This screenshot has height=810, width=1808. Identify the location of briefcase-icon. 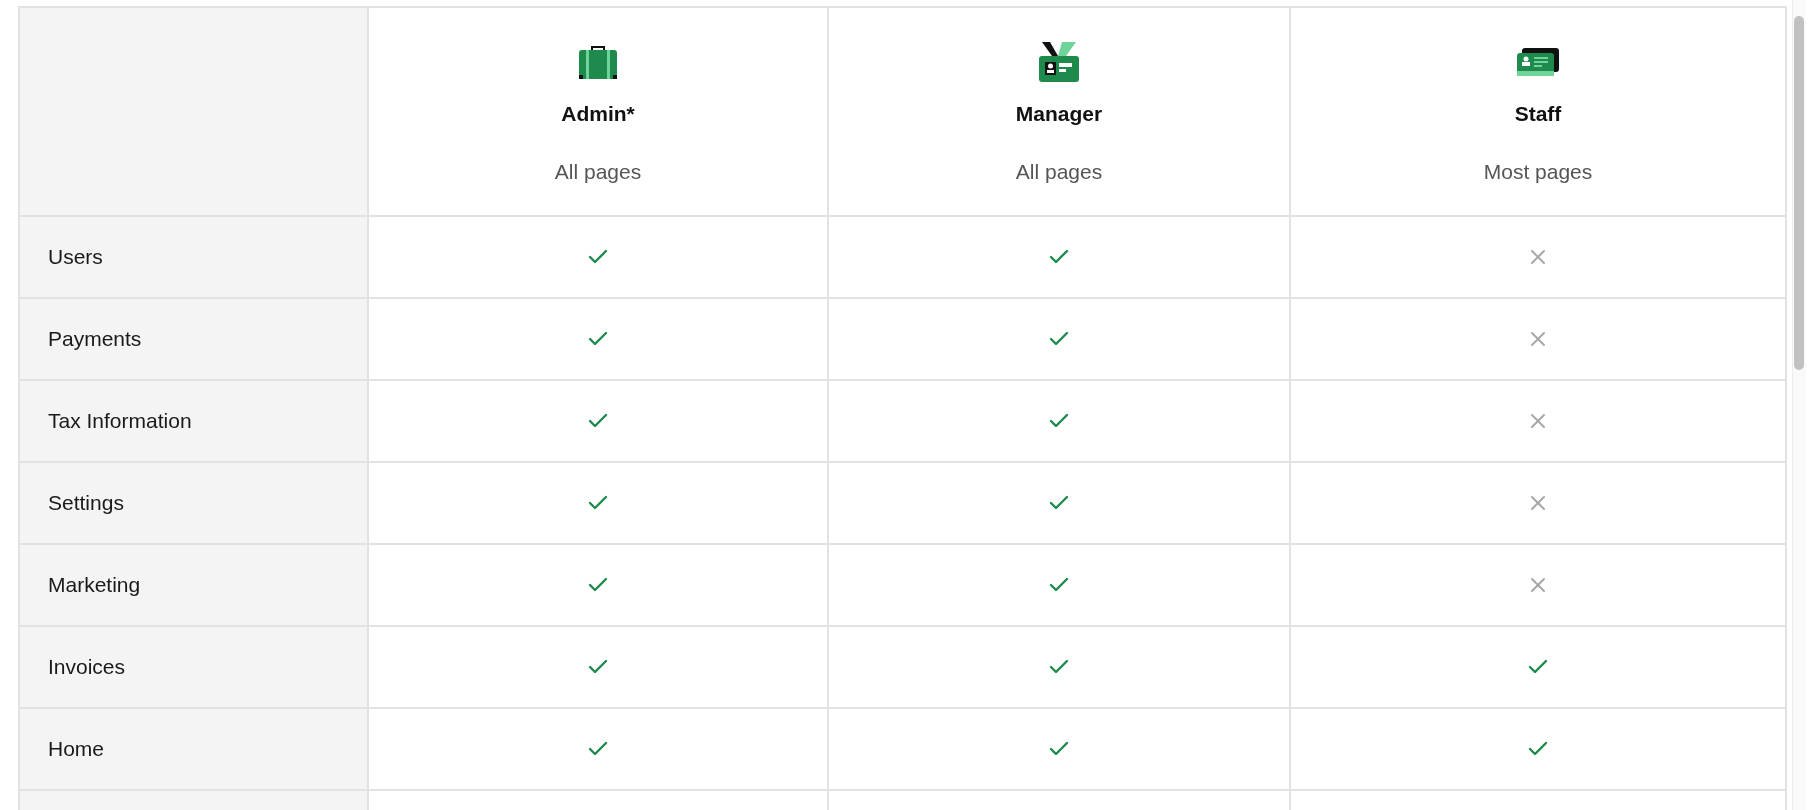
(598, 62).